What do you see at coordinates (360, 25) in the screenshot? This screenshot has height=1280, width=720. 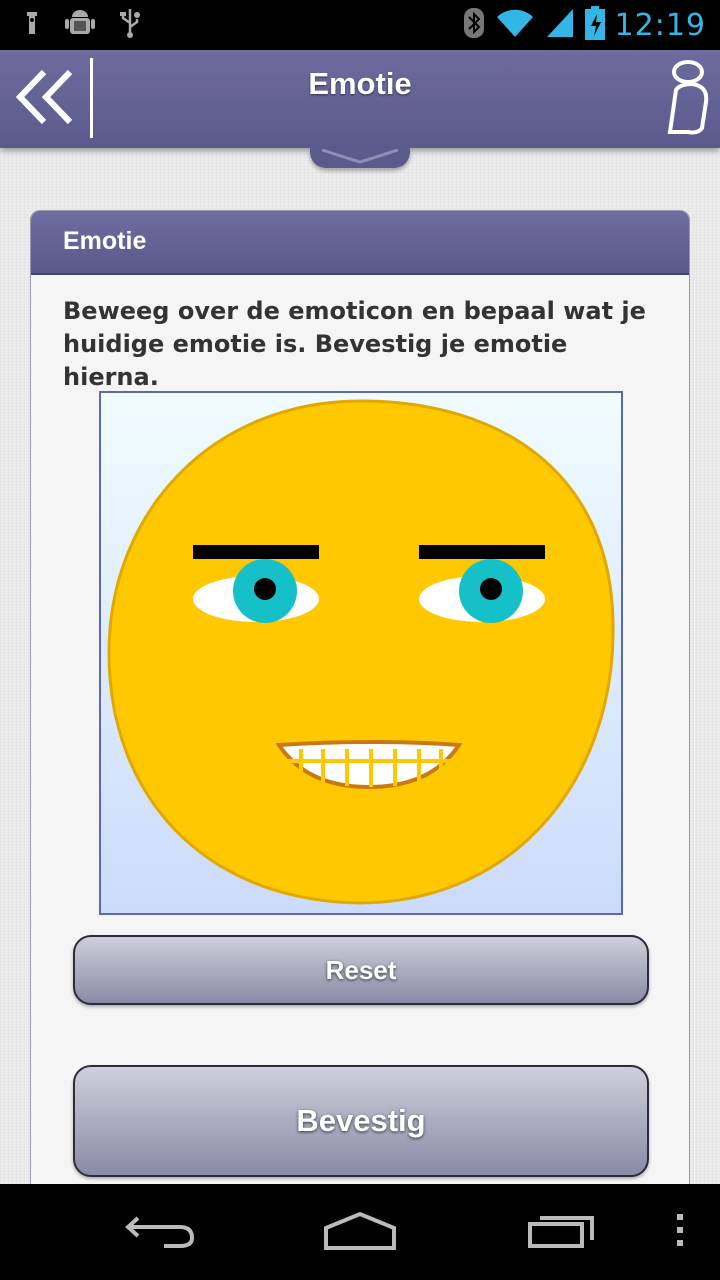 I see `status-bar: 12:19` at bounding box center [360, 25].